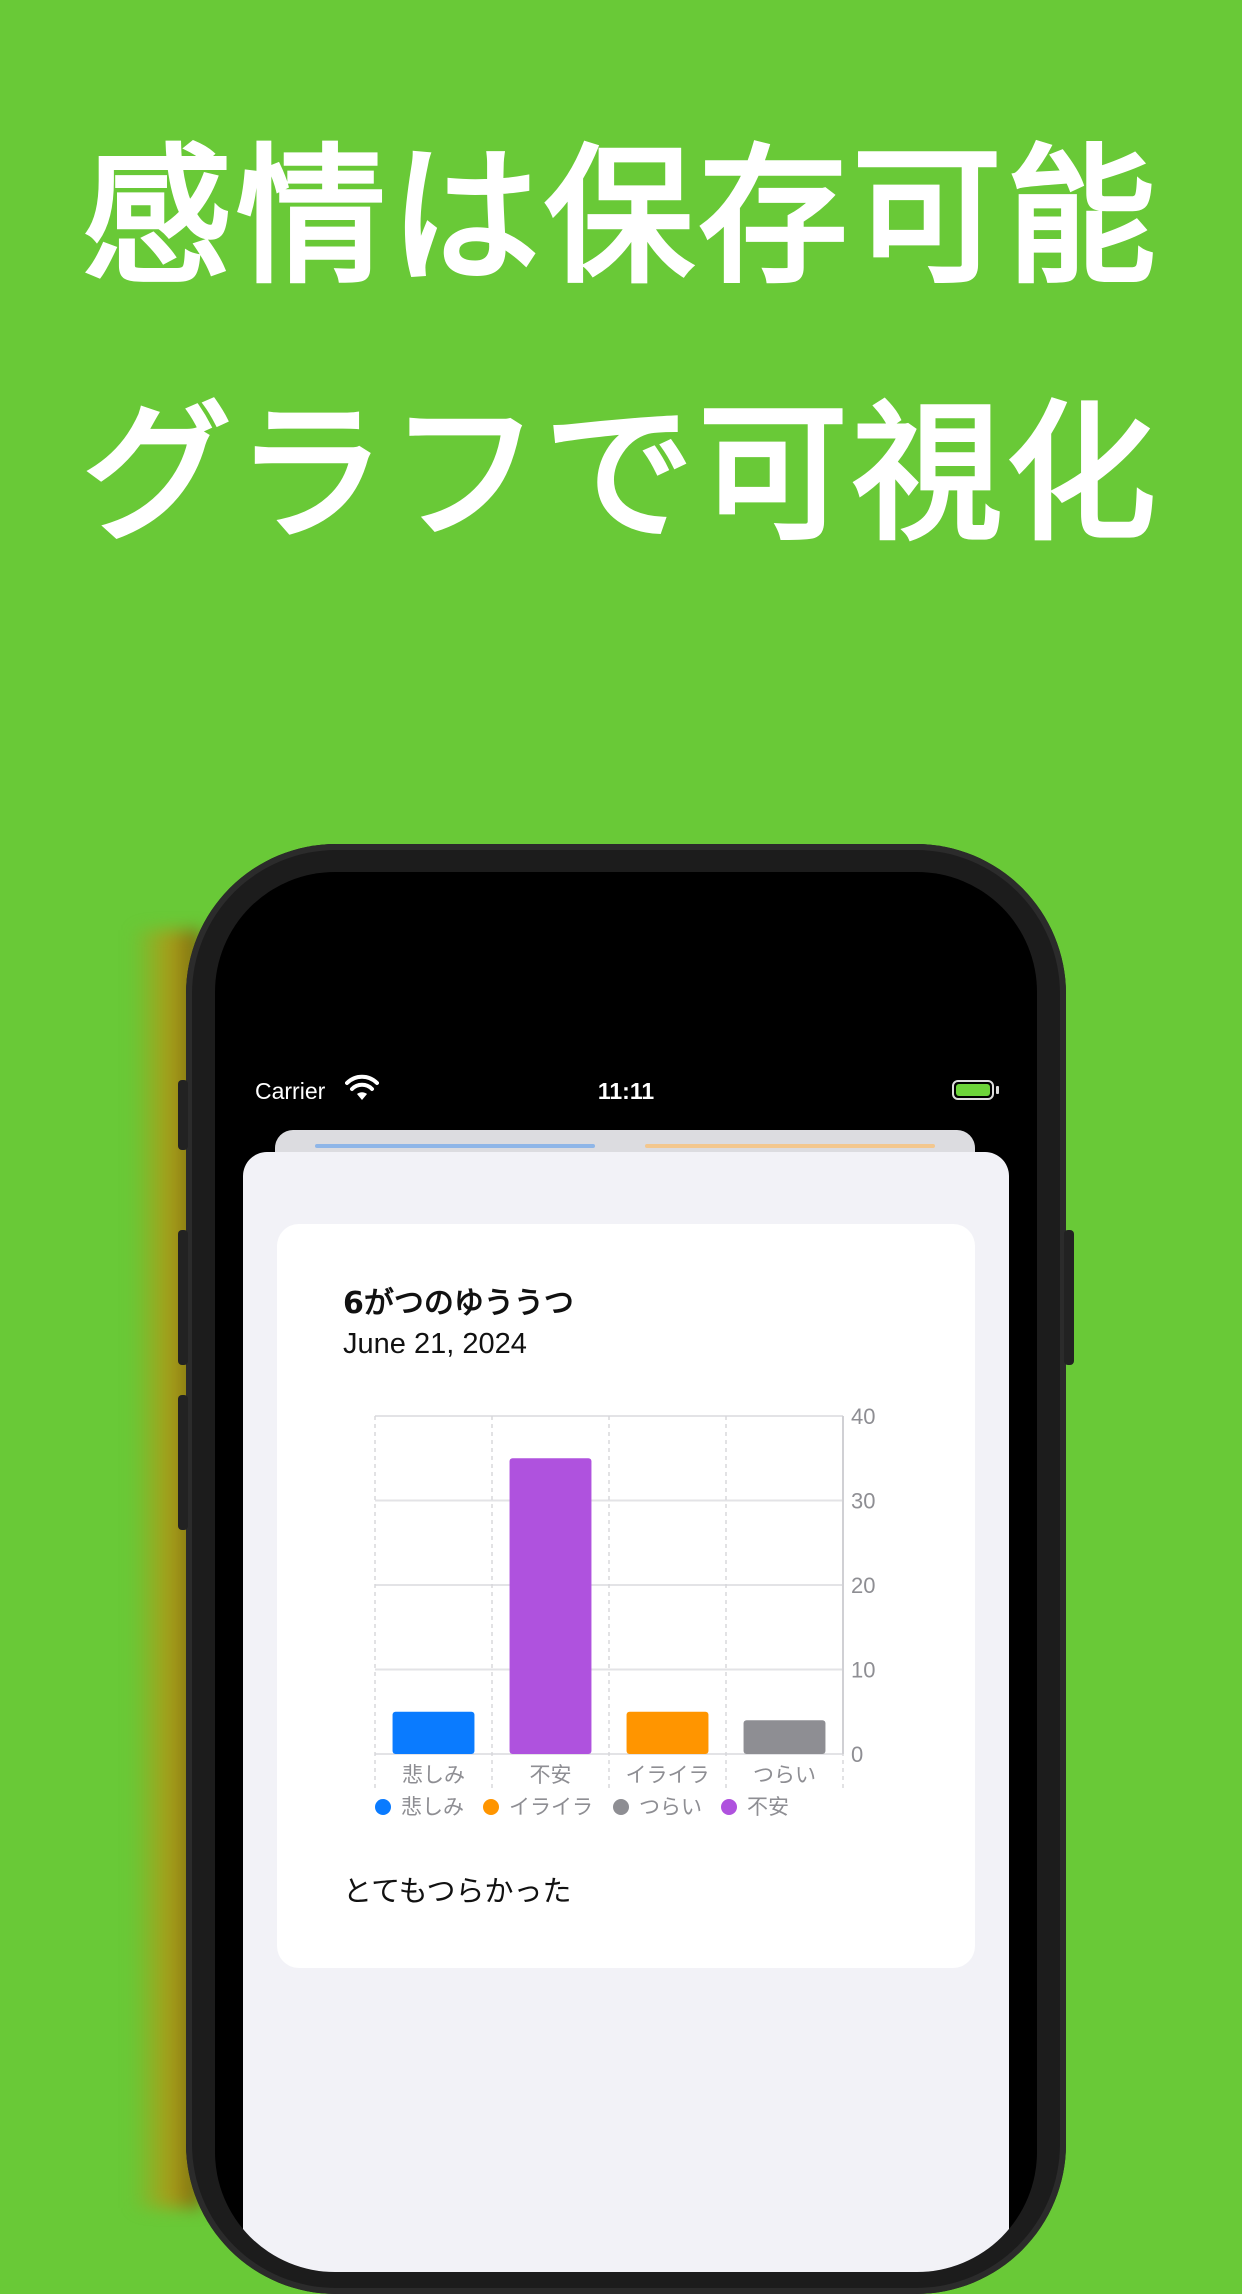  What do you see at coordinates (863, 1585) in the screenshot?
I see `chart-ytick-label: 20` at bounding box center [863, 1585].